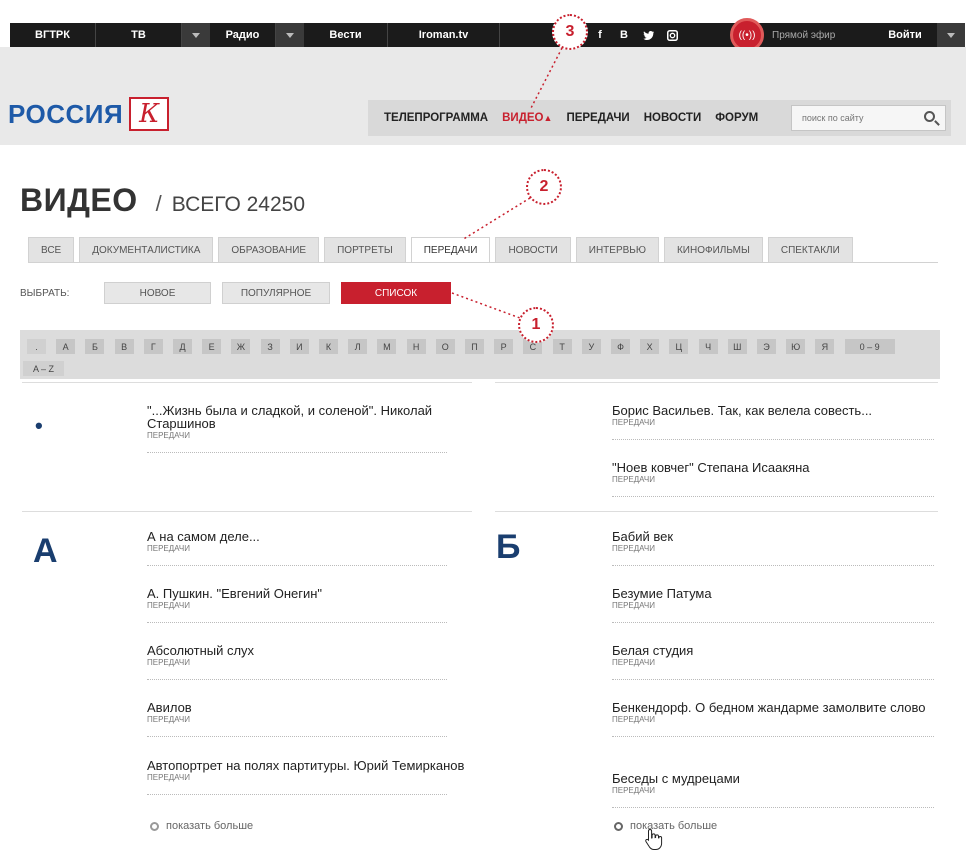 Image resolution: width=966 pixels, height=859 pixels. What do you see at coordinates (36, 346) in the screenshot?
I see `alphabet-key: .` at bounding box center [36, 346].